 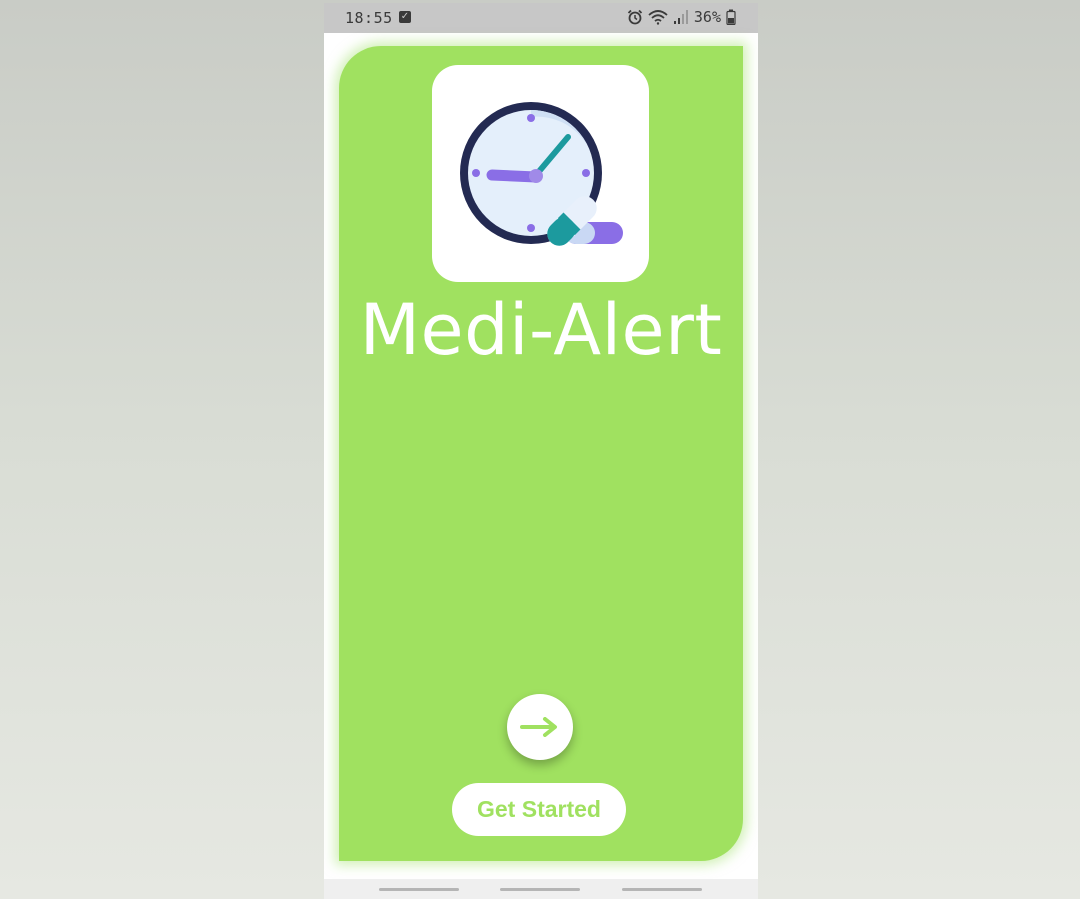 I want to click on get-started-button: Get Started, so click(x=539, y=809).